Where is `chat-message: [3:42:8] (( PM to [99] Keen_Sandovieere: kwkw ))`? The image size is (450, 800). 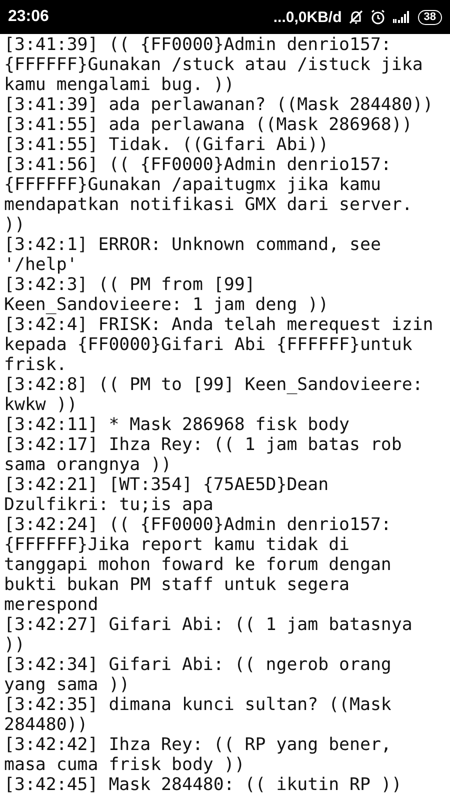
chat-message: [3:42:8] (( PM to [99] Keen_Sandovieere: kwkw )) is located at coordinates (214, 395).